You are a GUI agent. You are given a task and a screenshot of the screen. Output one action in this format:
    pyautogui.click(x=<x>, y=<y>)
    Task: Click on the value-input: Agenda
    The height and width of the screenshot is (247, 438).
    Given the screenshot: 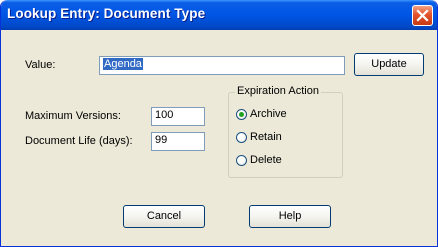 What is the action you would take?
    pyautogui.click(x=222, y=65)
    